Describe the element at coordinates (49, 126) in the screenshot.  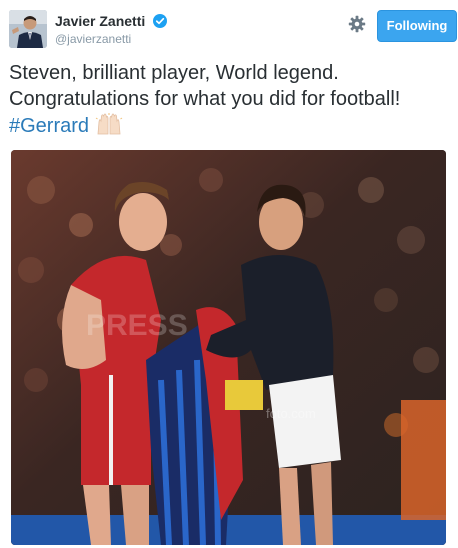
I see `hashtag-link: #Gerrard` at that location.